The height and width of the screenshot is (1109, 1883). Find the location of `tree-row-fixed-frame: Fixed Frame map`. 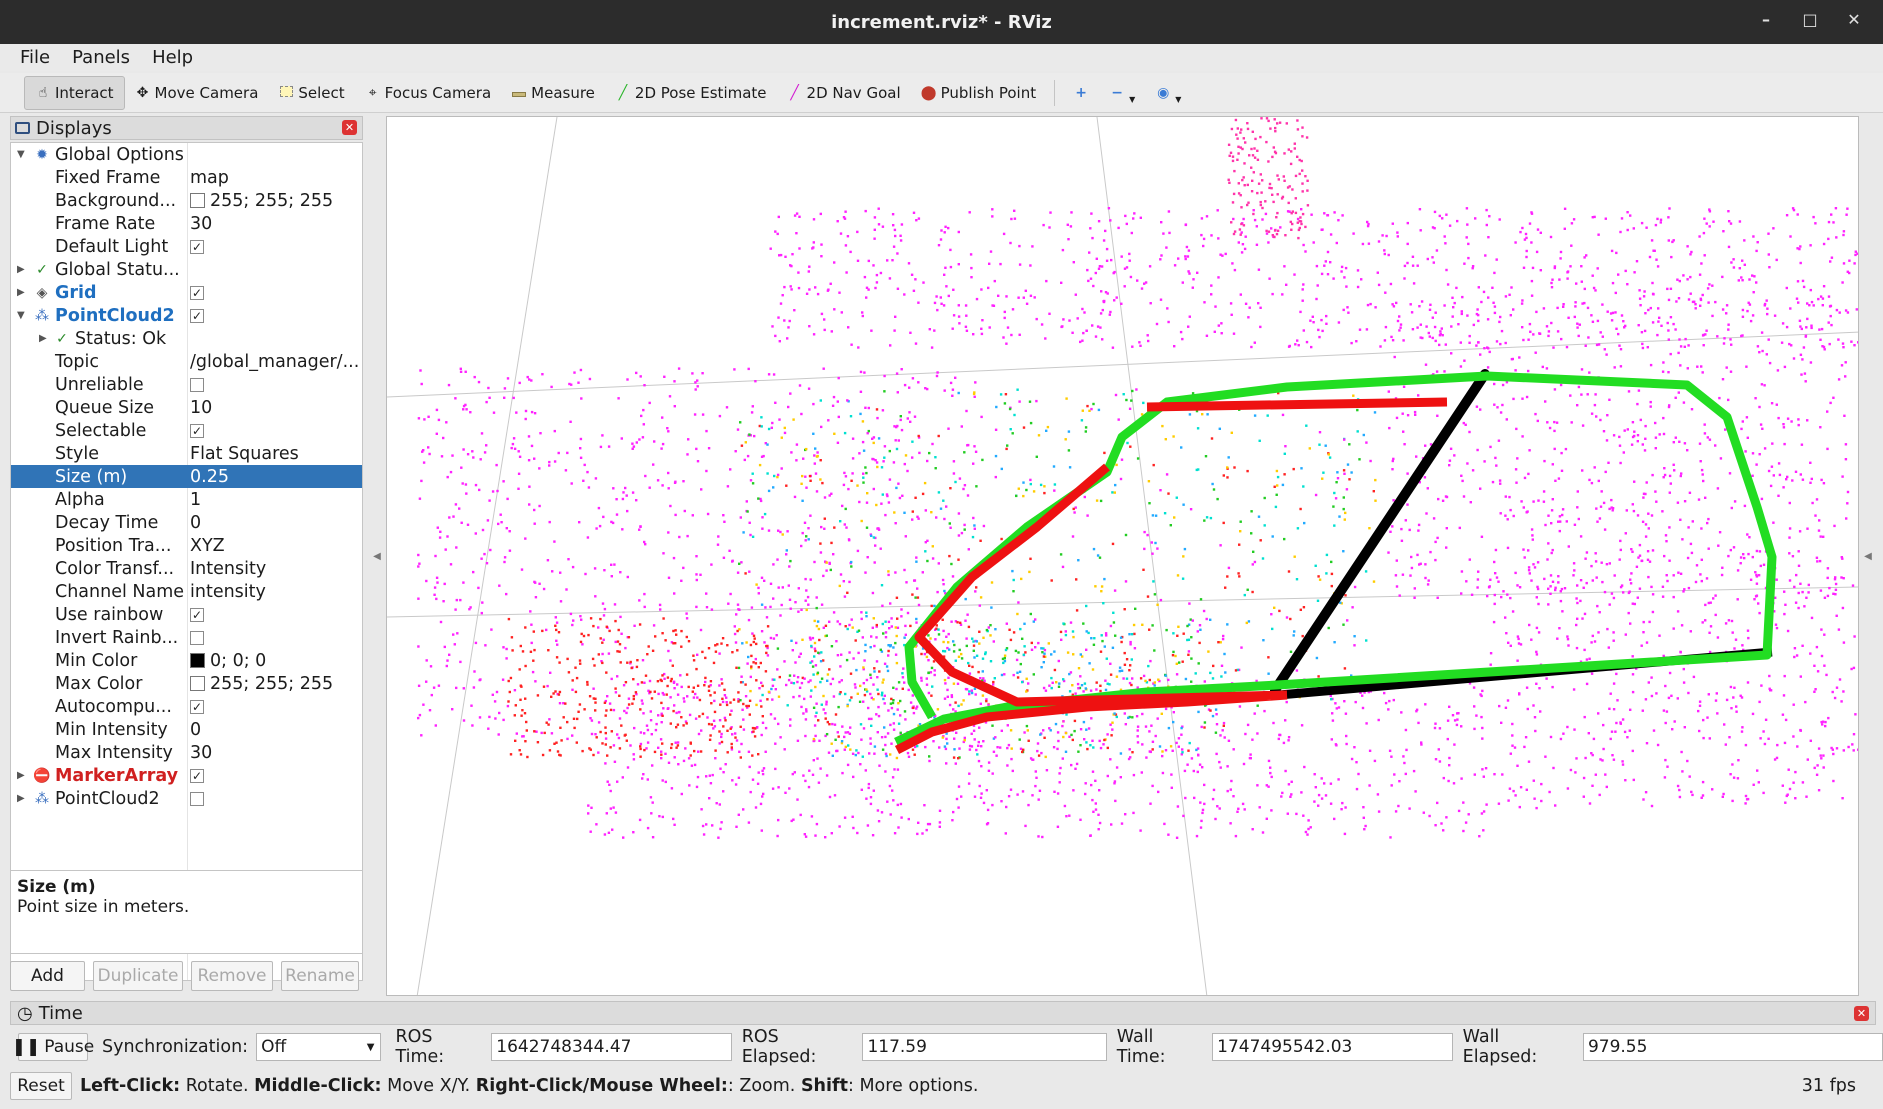

tree-row-fixed-frame: Fixed Frame map is located at coordinates (186, 177).